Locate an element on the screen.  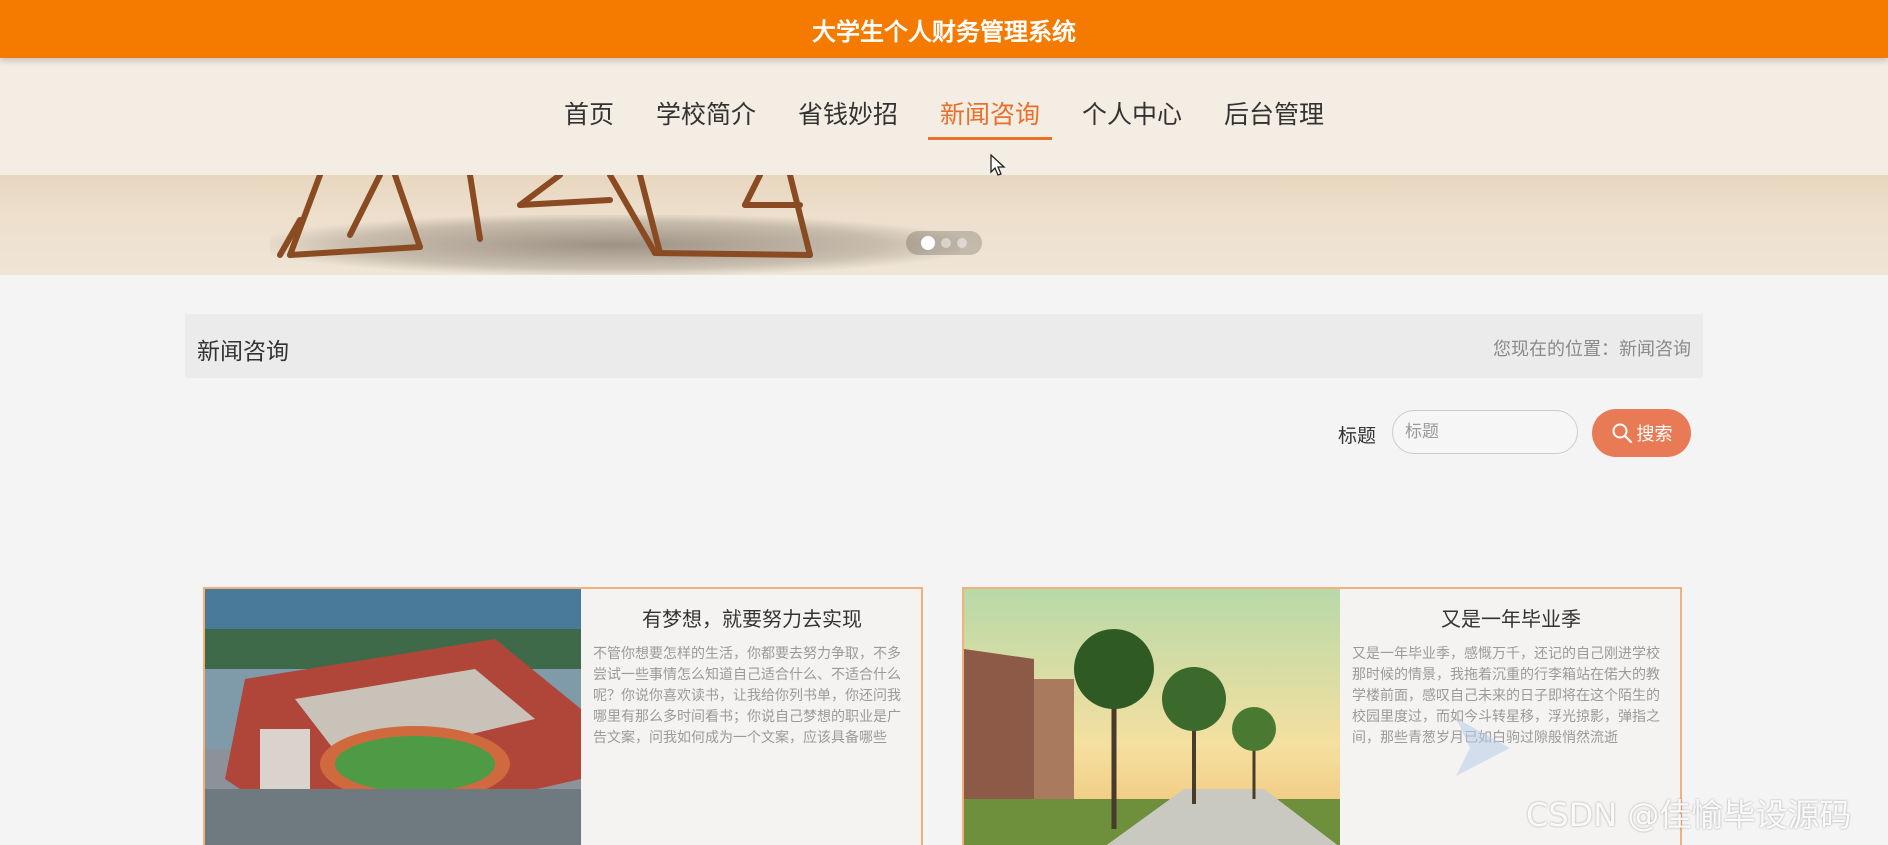
nav-item-home: 首页 is located at coordinates (589, 116).